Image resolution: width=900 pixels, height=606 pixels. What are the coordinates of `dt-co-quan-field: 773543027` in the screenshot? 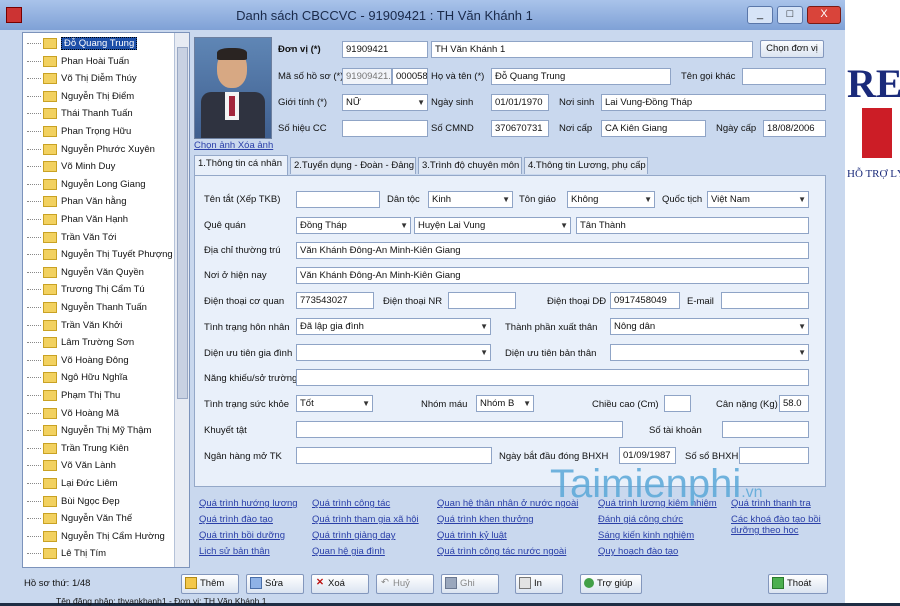 It's located at (335, 300).